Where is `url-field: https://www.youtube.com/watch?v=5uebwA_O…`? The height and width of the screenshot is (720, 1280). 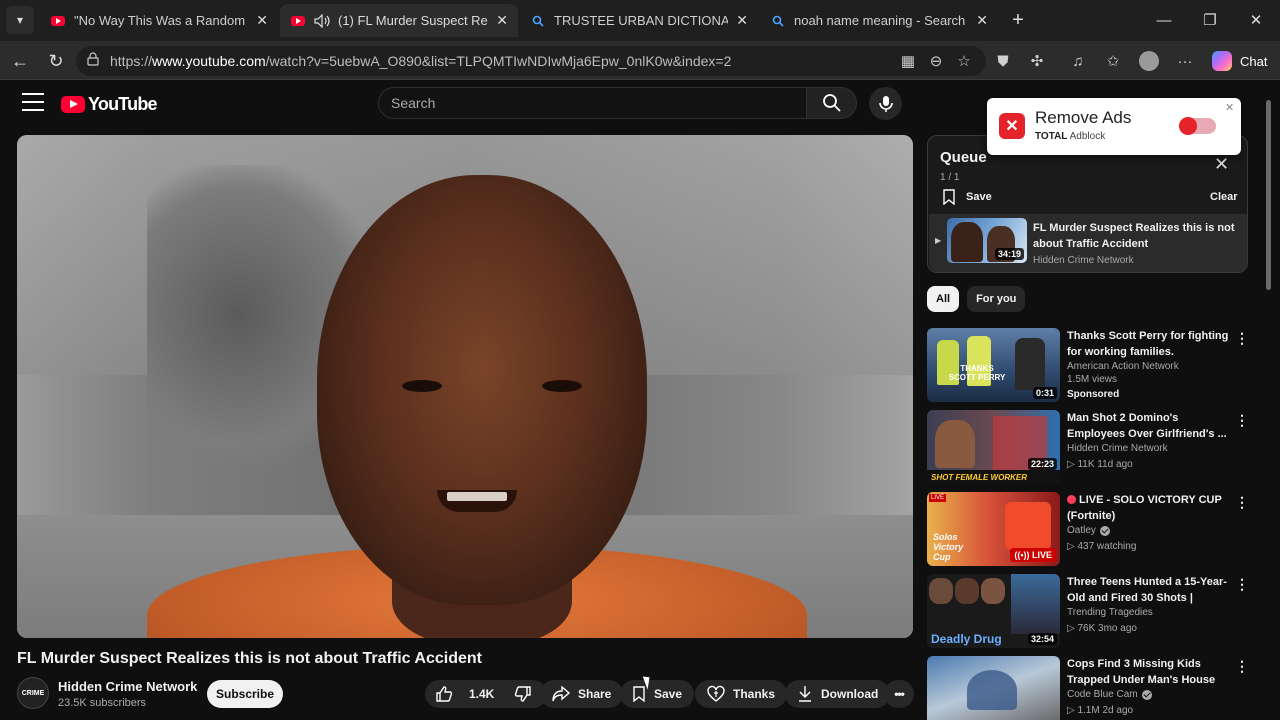 url-field: https://www.youtube.com/watch?v=5uebwA_O… is located at coordinates (531, 61).